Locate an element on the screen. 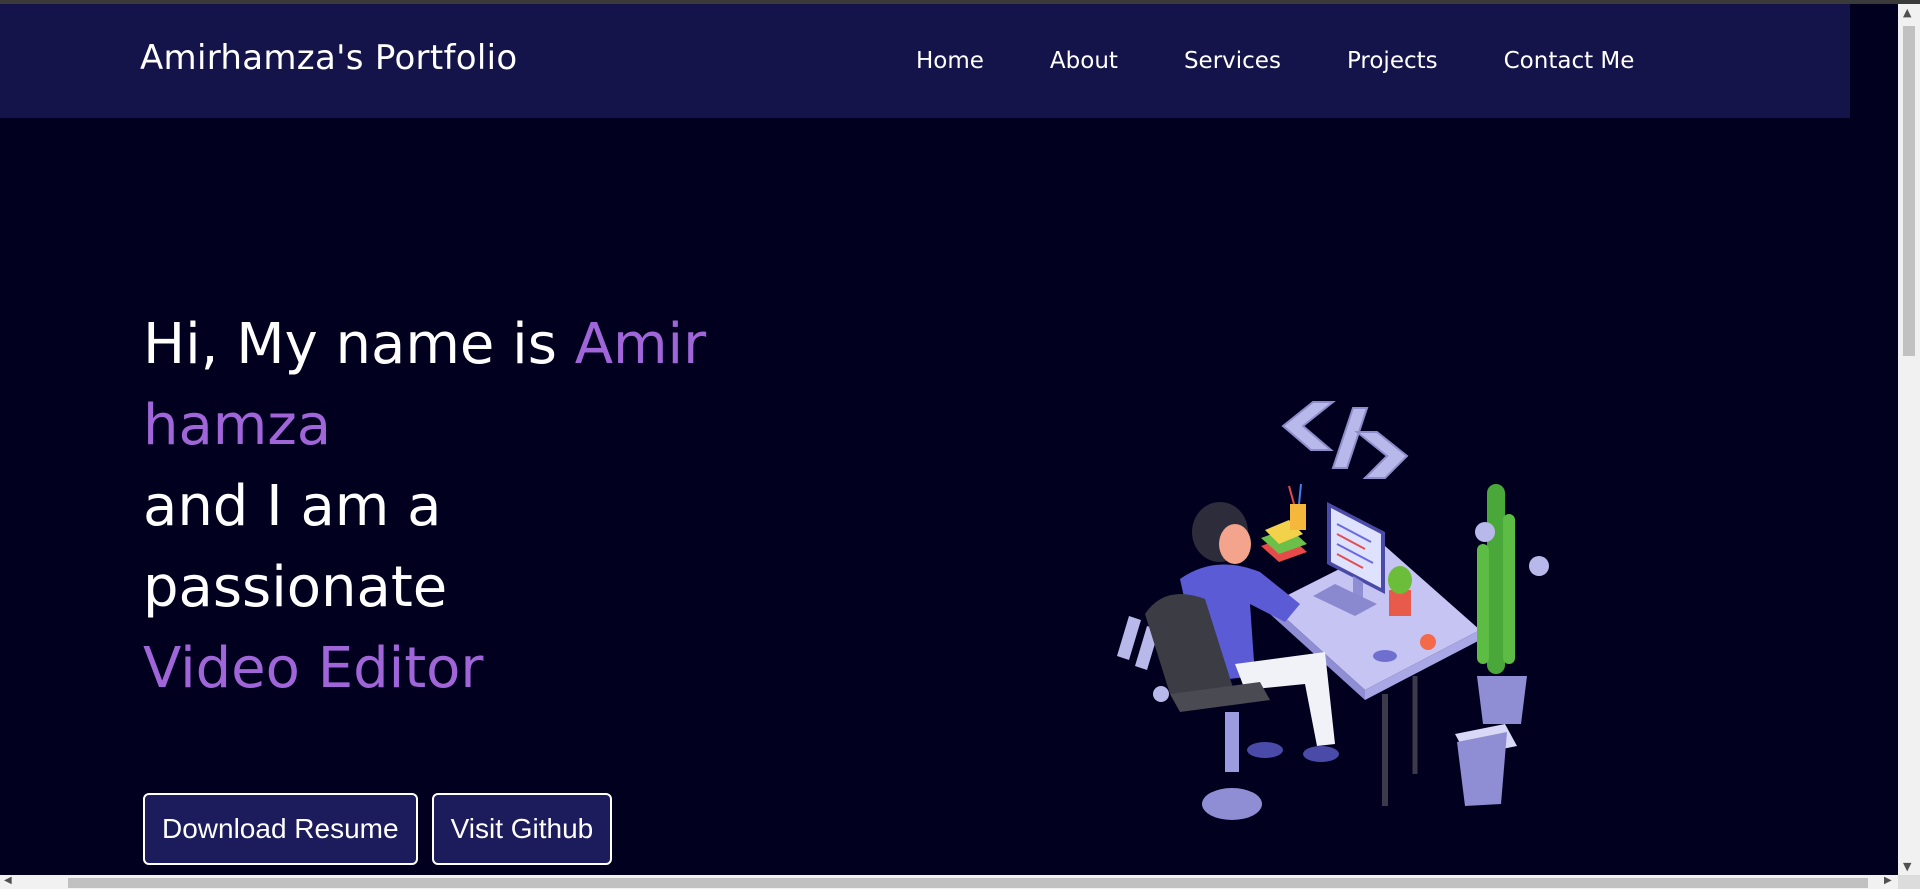 The image size is (1920, 889). nav-link-about: About is located at coordinates (1084, 61).